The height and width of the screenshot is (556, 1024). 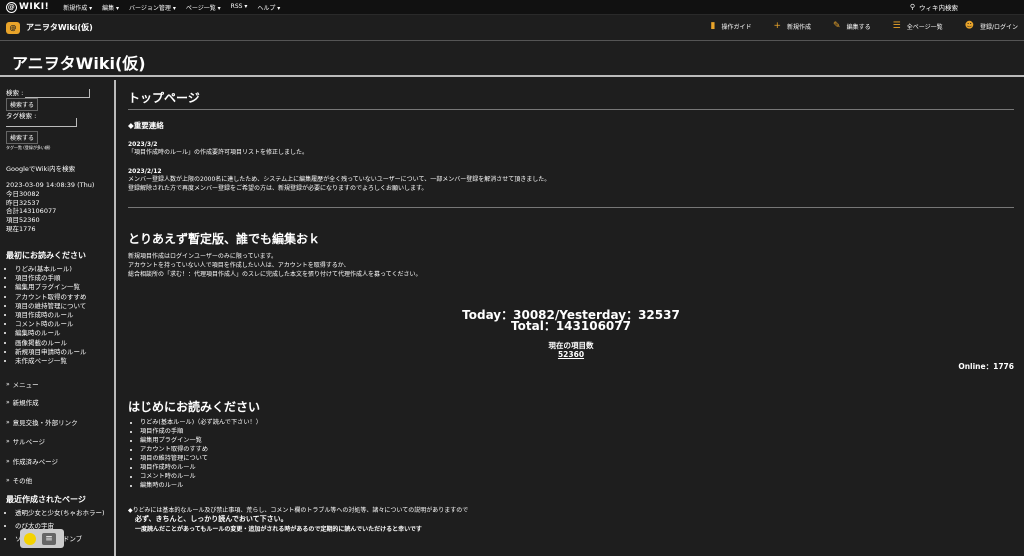 What do you see at coordinates (571, 326) in the screenshot?
I see `stats-total: Total：143106077` at bounding box center [571, 326].